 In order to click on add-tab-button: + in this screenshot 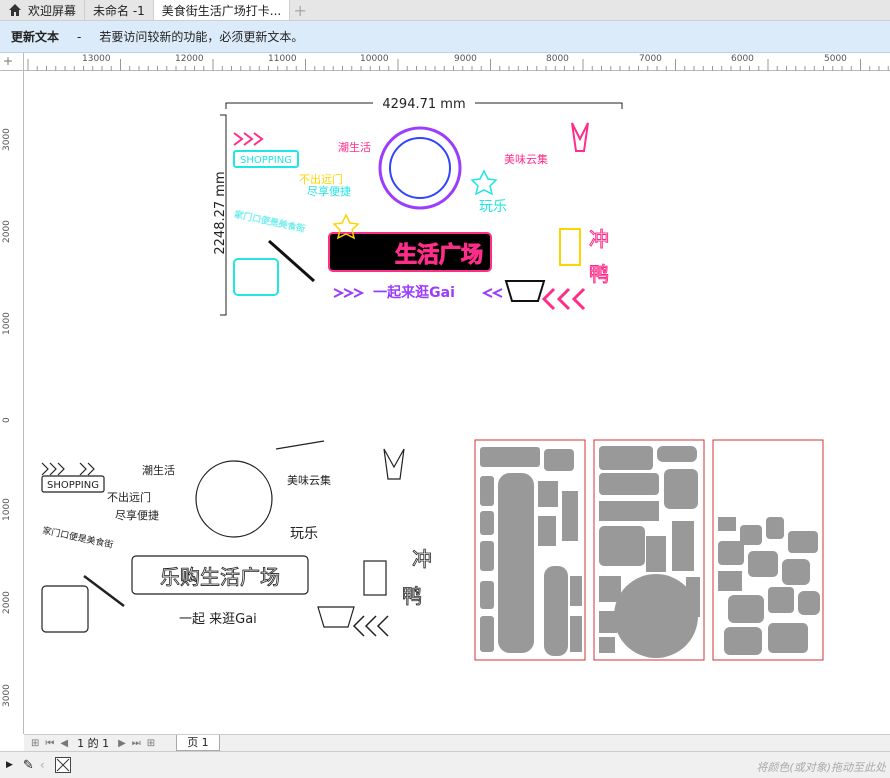, I will do `click(300, 10)`.